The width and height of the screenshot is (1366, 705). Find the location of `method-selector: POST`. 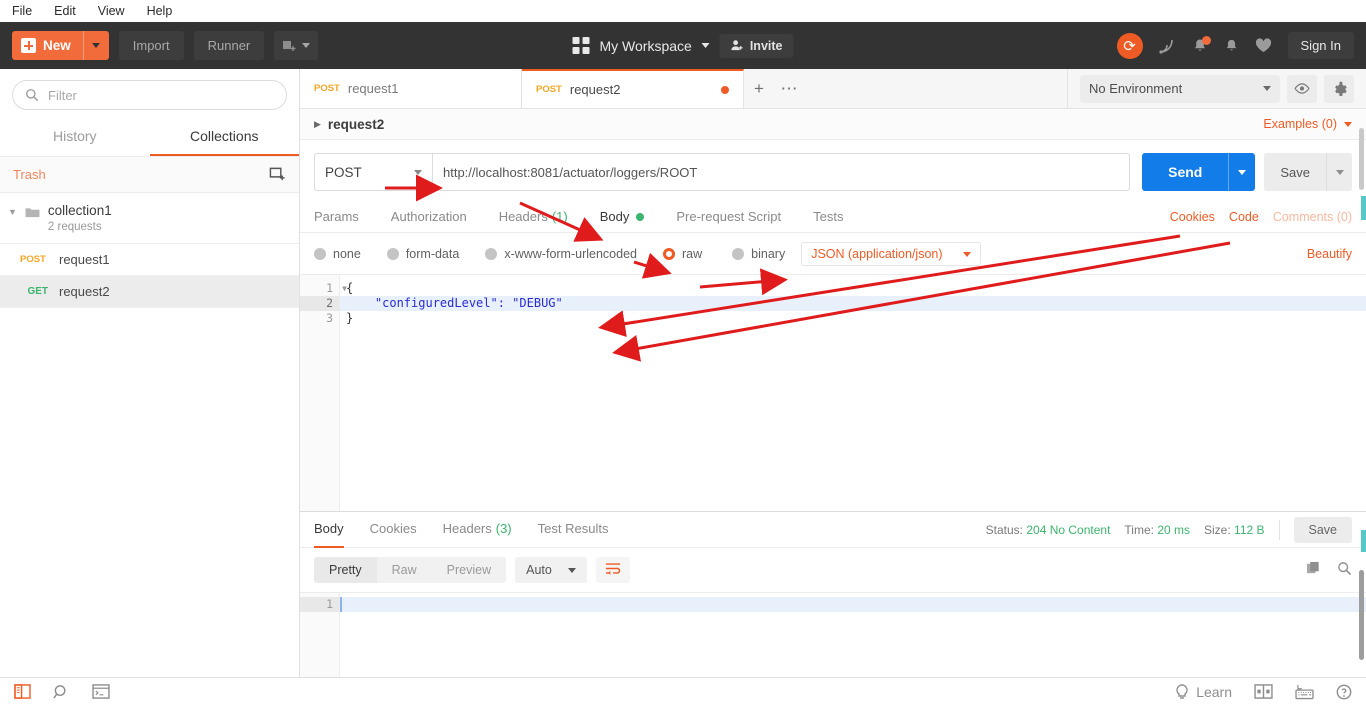

method-selector: POST is located at coordinates (373, 172).